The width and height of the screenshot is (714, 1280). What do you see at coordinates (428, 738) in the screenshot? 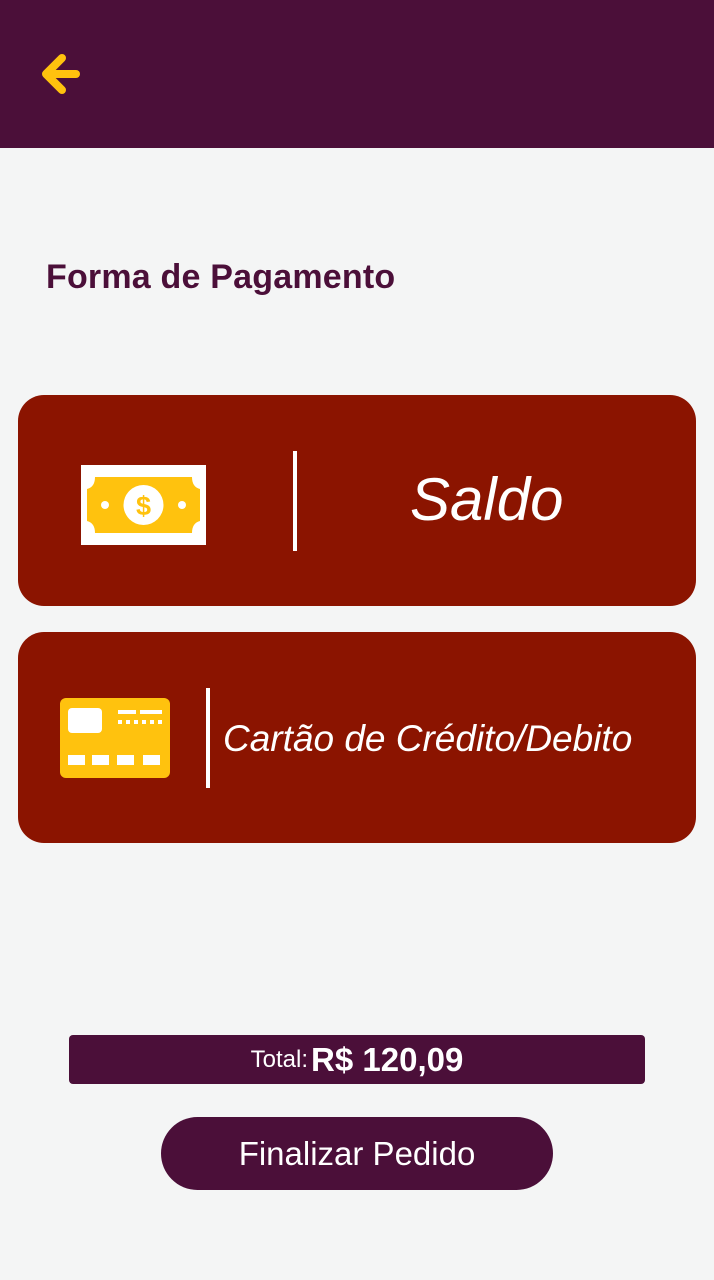
I see `payment-option-label: Cartão de Crédito/Debito` at bounding box center [428, 738].